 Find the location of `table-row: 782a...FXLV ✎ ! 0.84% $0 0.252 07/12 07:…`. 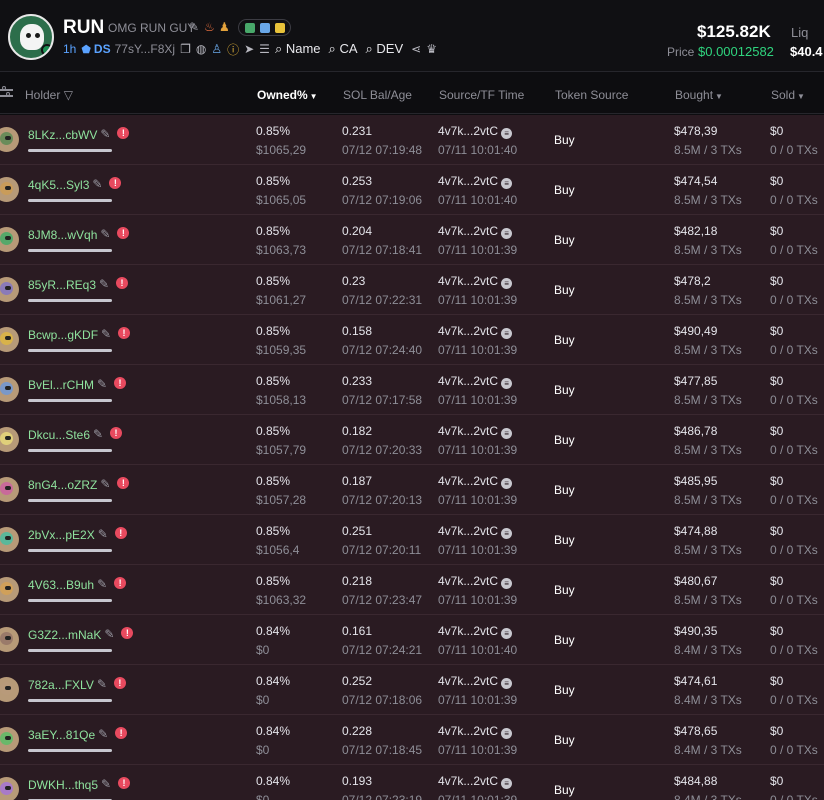

table-row: 782a...FXLV ✎ ! 0.84% $0 0.252 07/12 07:… is located at coordinates (412, 690).